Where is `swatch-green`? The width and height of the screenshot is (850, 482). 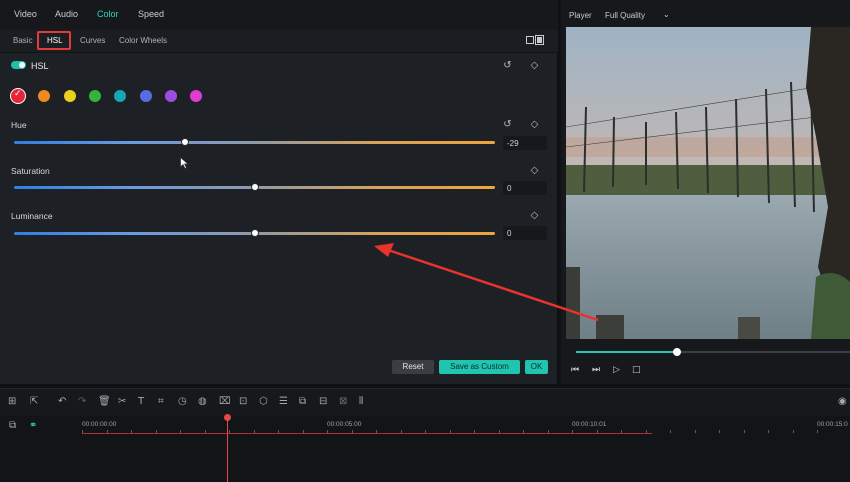 swatch-green is located at coordinates (95, 96).